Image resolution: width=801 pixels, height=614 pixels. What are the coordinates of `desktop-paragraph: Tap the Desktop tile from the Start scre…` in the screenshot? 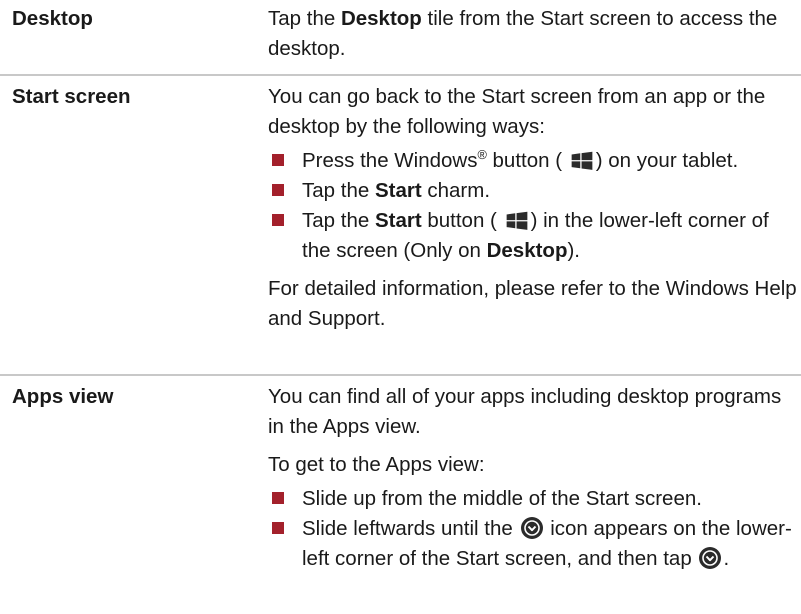 It's located at (533, 34).